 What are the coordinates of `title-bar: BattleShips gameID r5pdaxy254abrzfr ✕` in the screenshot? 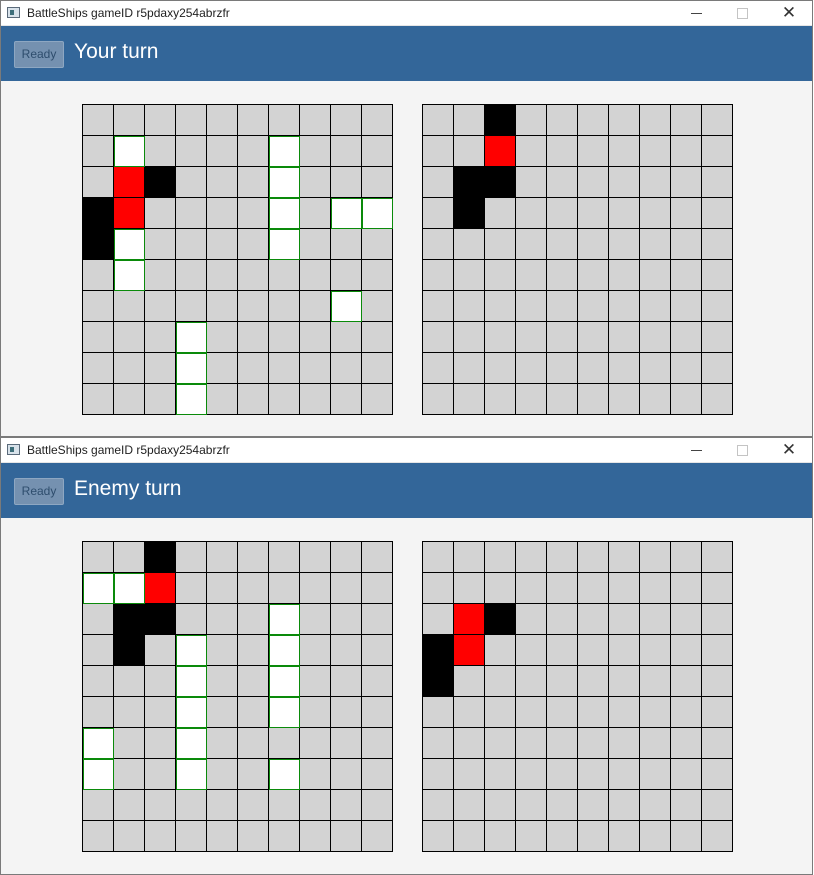 It's located at (406, 450).